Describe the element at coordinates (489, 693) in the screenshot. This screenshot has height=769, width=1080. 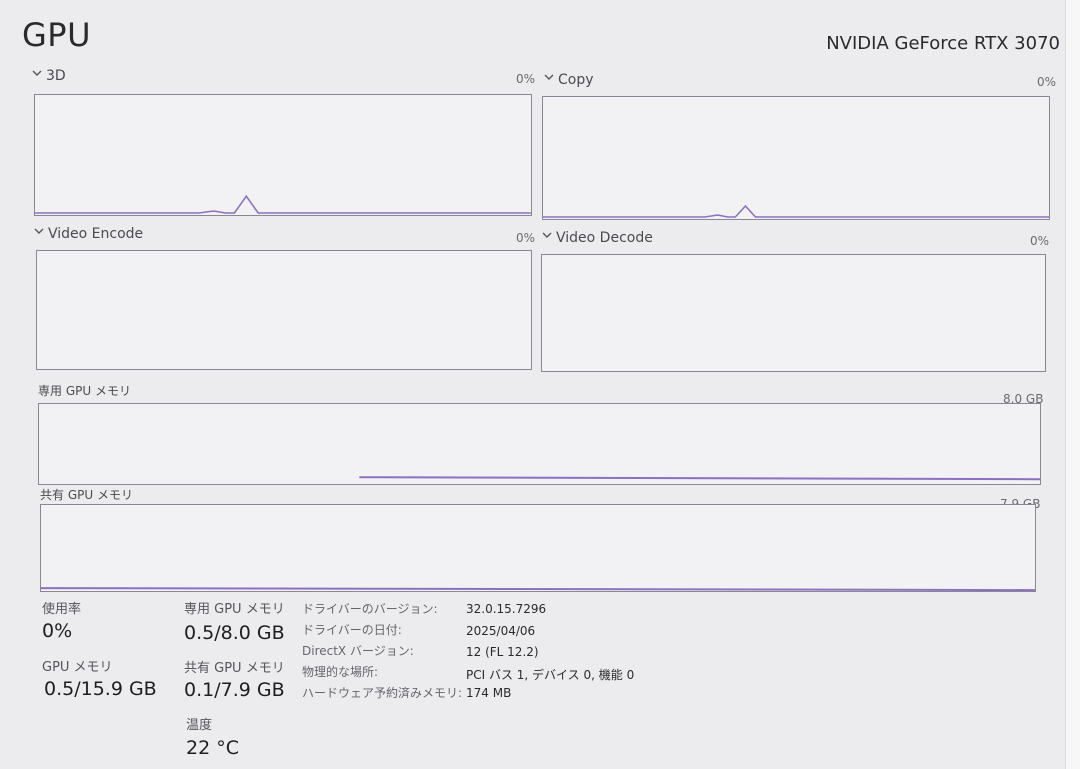
I see `info-value: 174 MB` at that location.